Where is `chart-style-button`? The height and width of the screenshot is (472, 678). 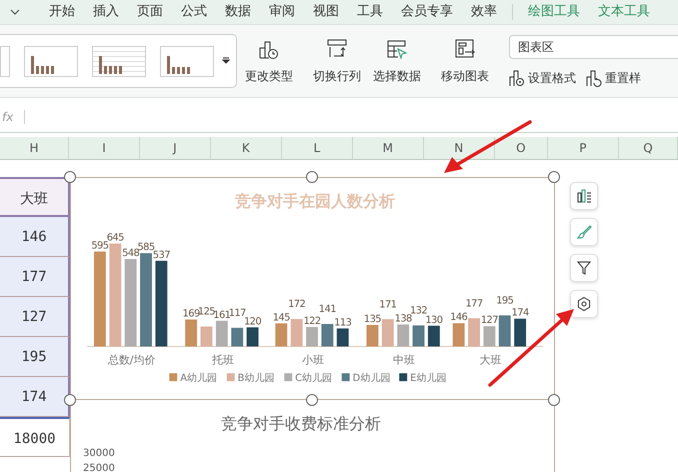
chart-style-button is located at coordinates (584, 232).